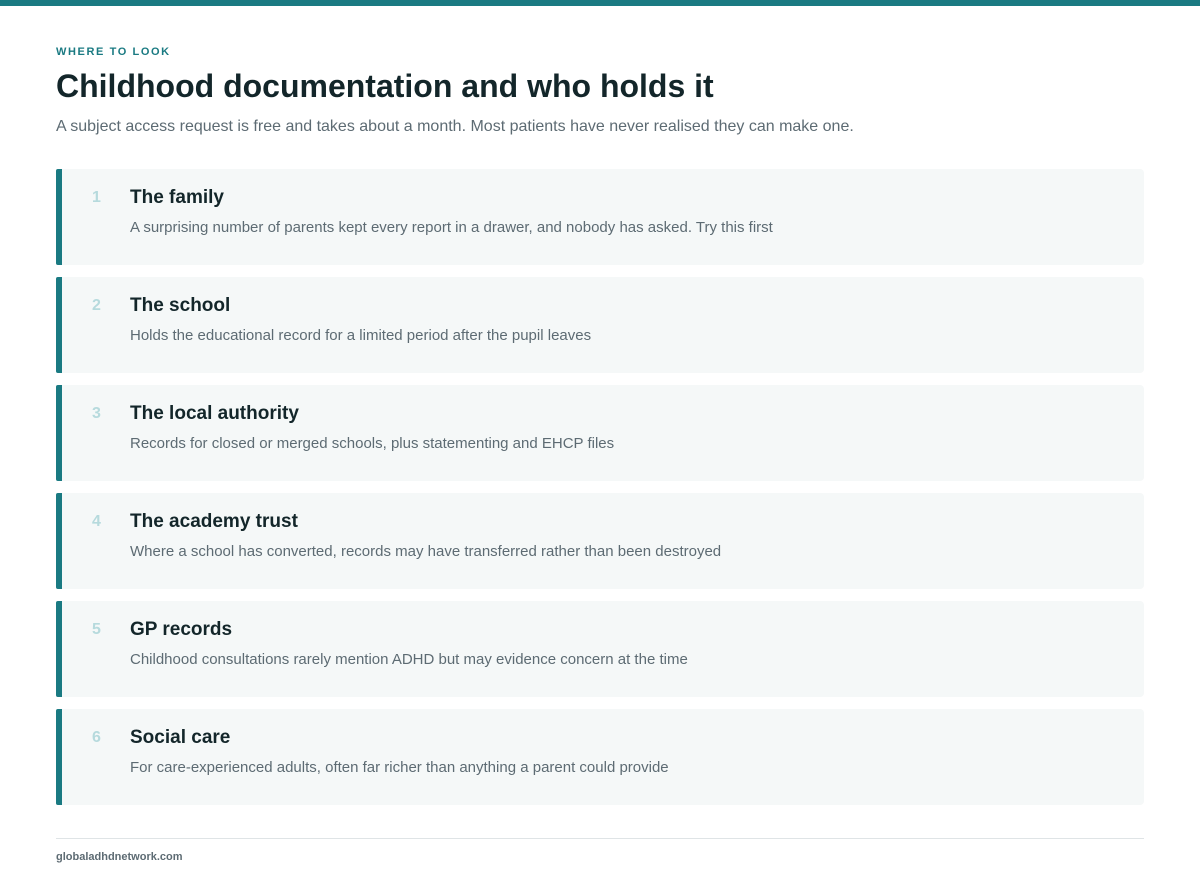  Describe the element at coordinates (385, 86) in the screenshot. I see `page-title: Childhood documentation and who holds it` at that location.